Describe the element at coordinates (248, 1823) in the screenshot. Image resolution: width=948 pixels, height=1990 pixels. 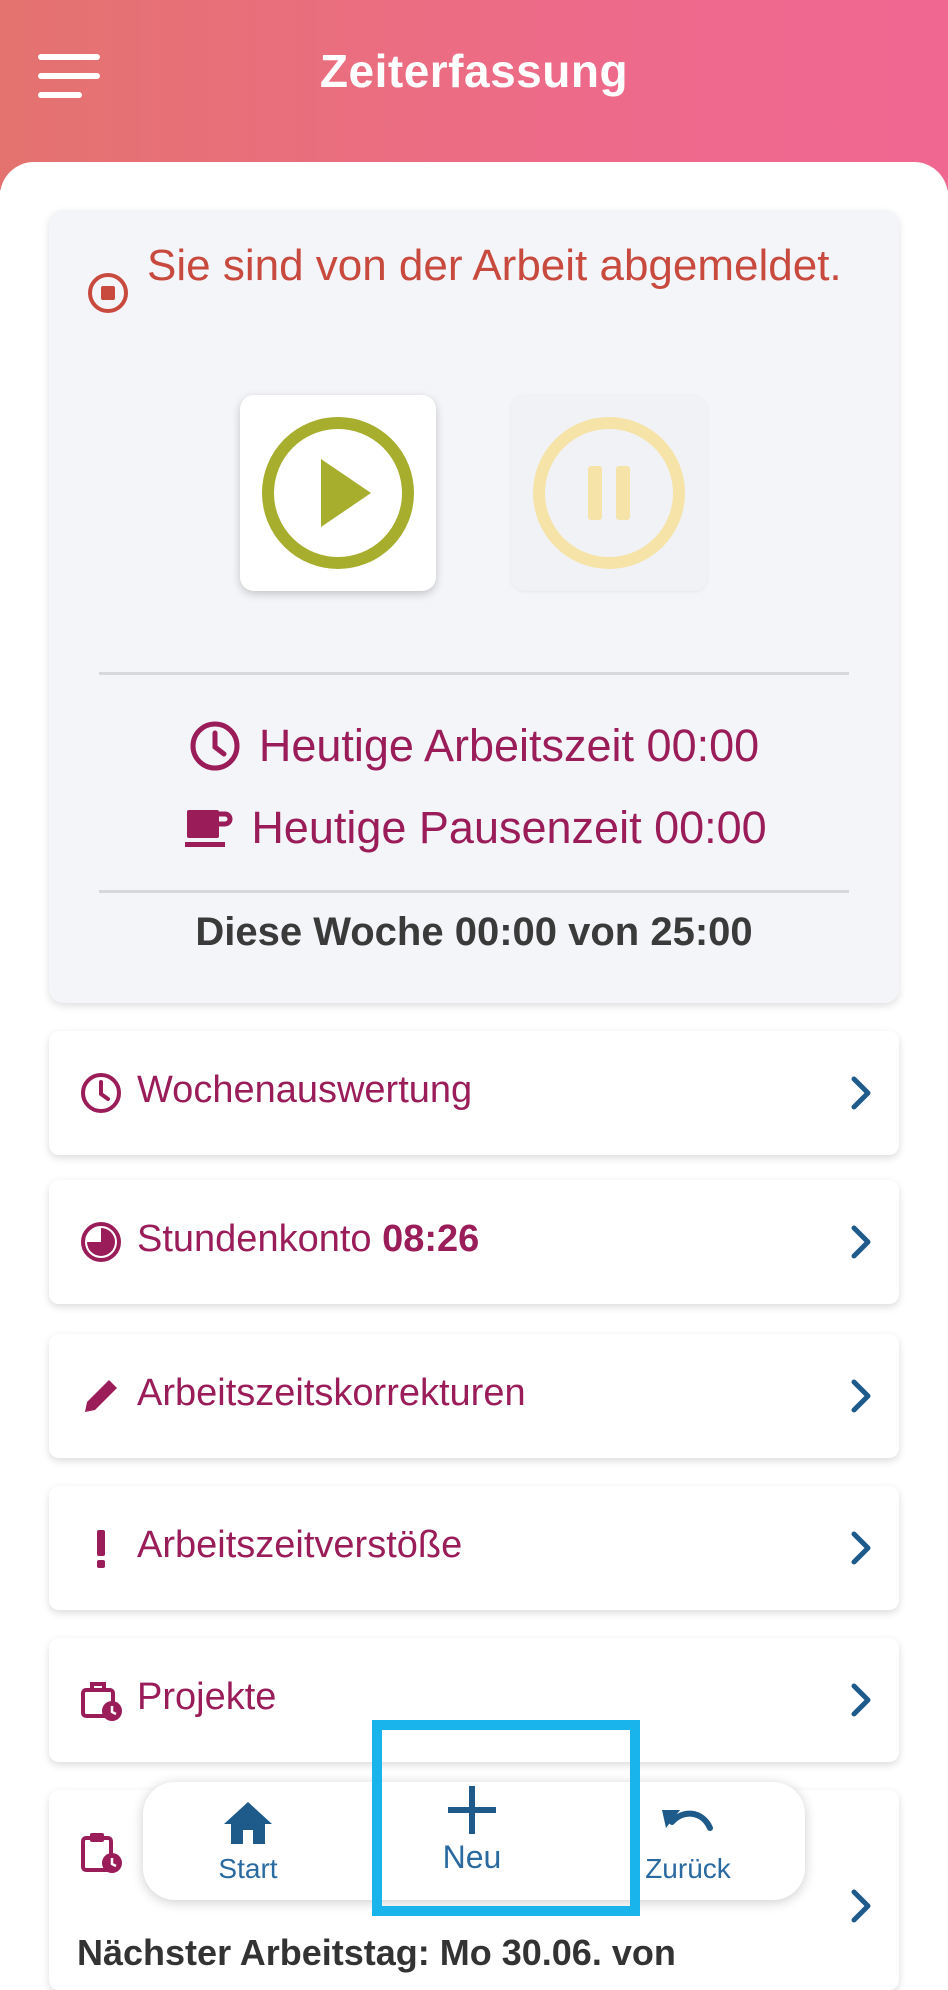
I see `home-icon` at that location.